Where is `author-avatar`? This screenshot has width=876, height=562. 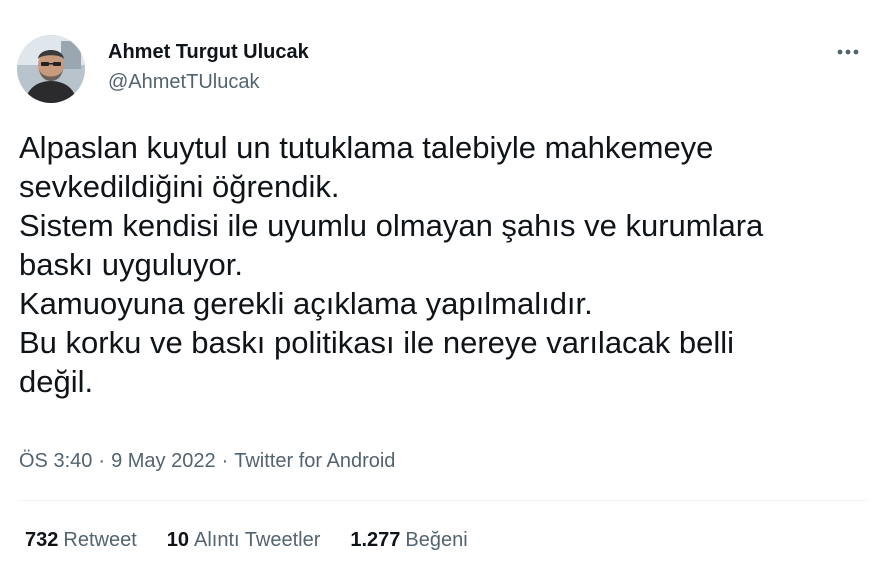 author-avatar is located at coordinates (51, 69).